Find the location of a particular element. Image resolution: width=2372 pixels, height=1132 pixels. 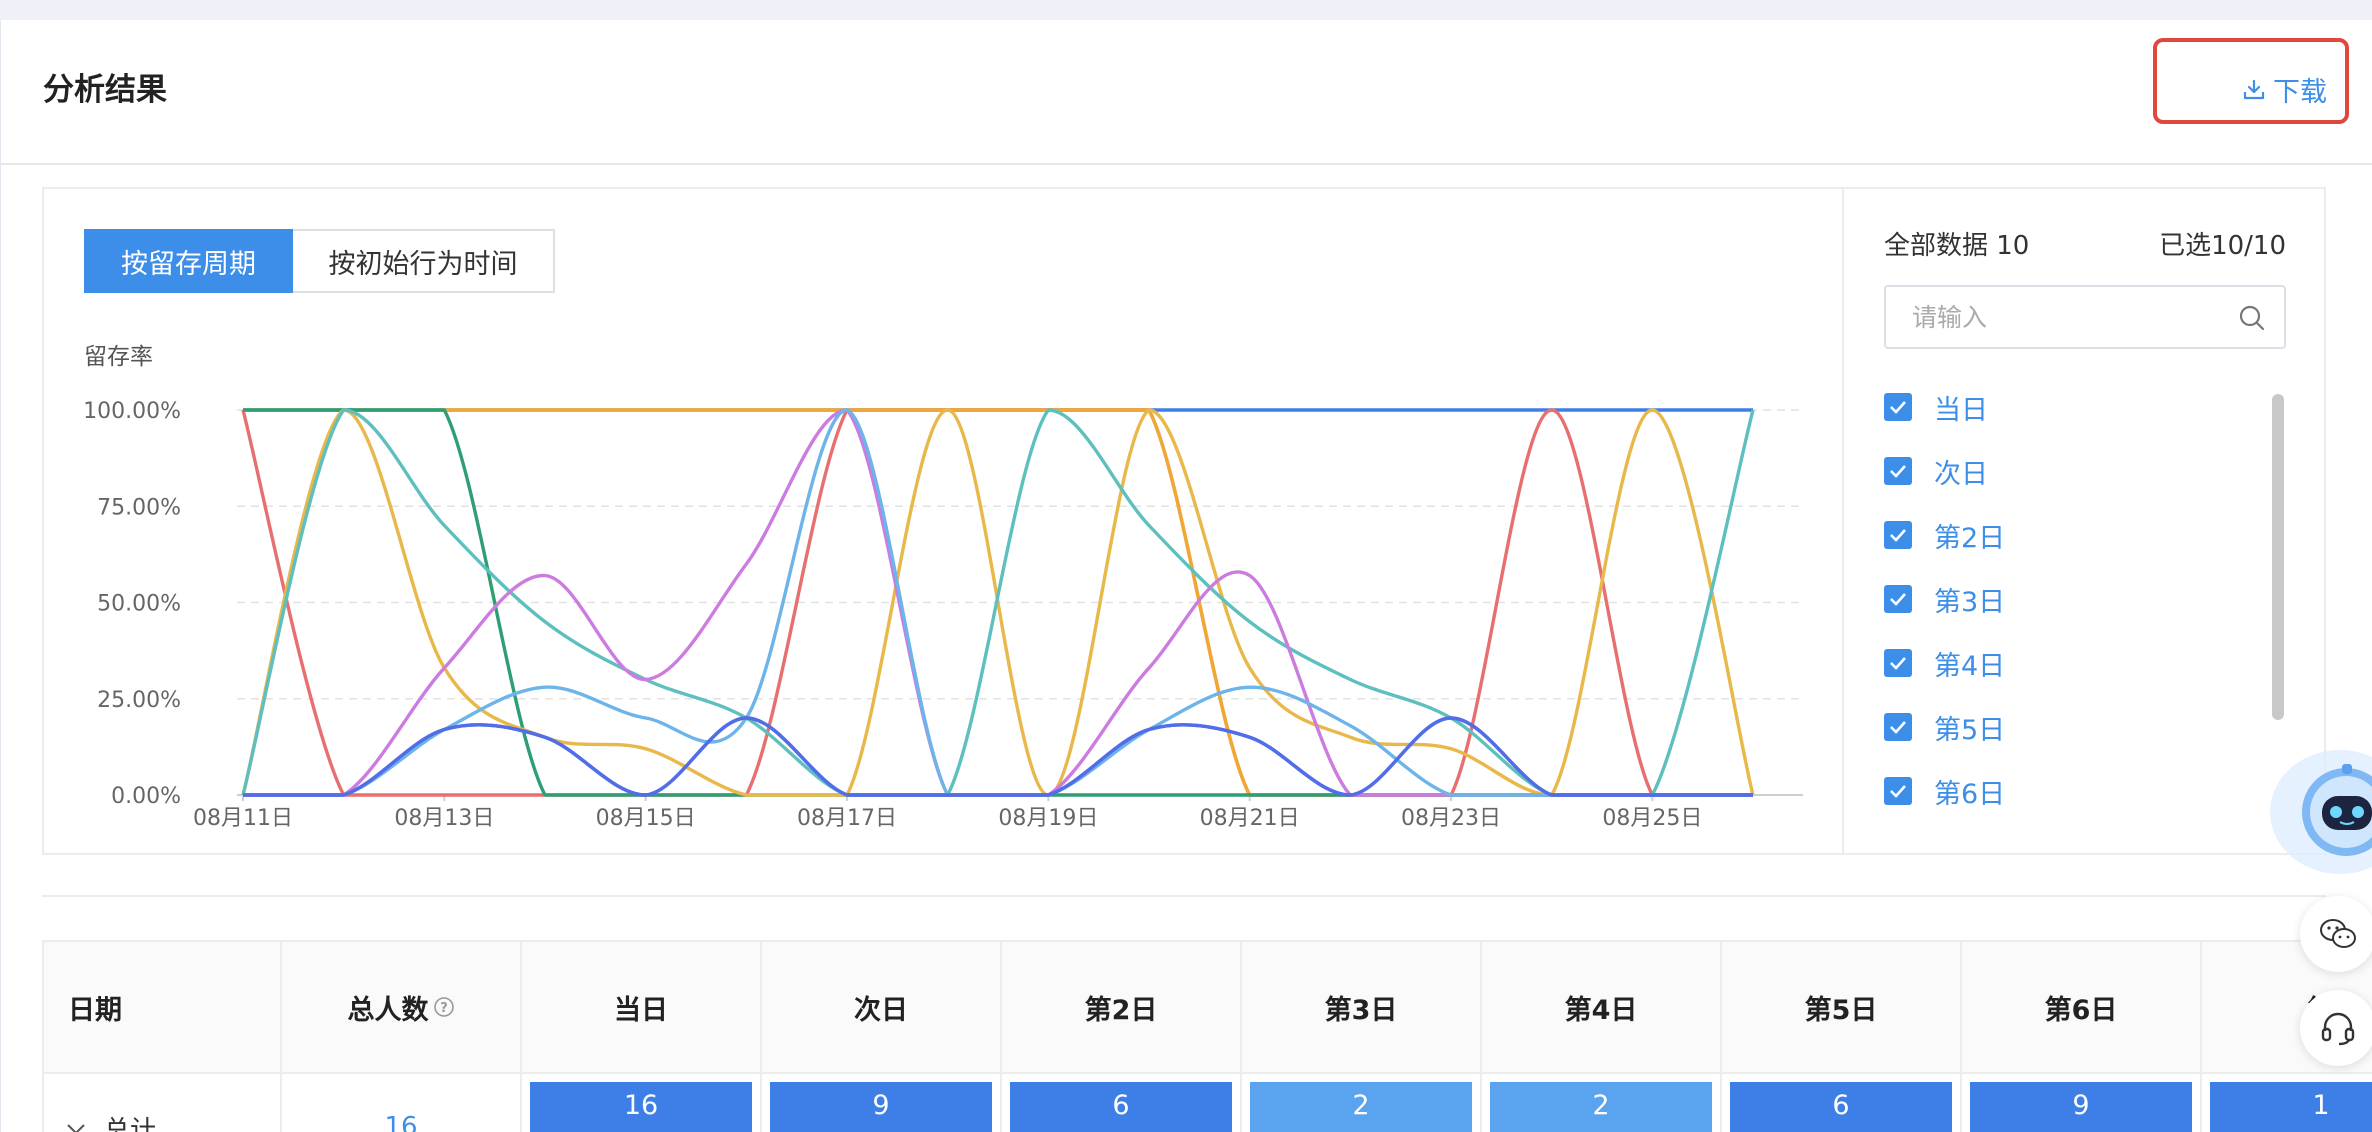

y-tick-label: 100.00% is located at coordinates (132, 411).